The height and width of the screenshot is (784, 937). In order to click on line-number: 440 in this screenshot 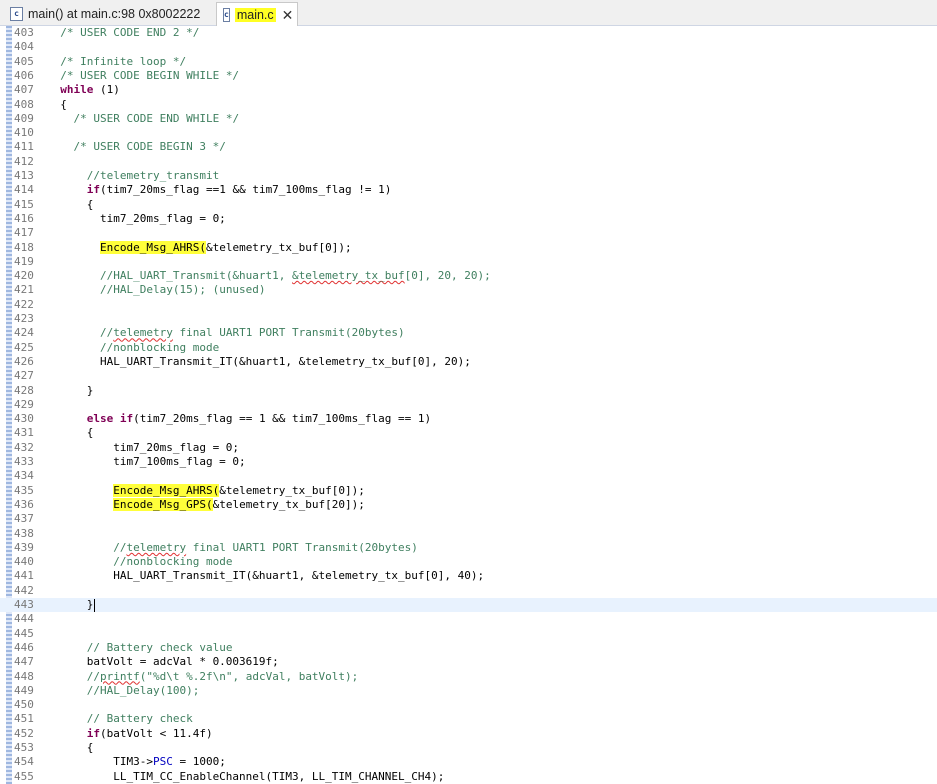, I will do `click(24, 562)`.